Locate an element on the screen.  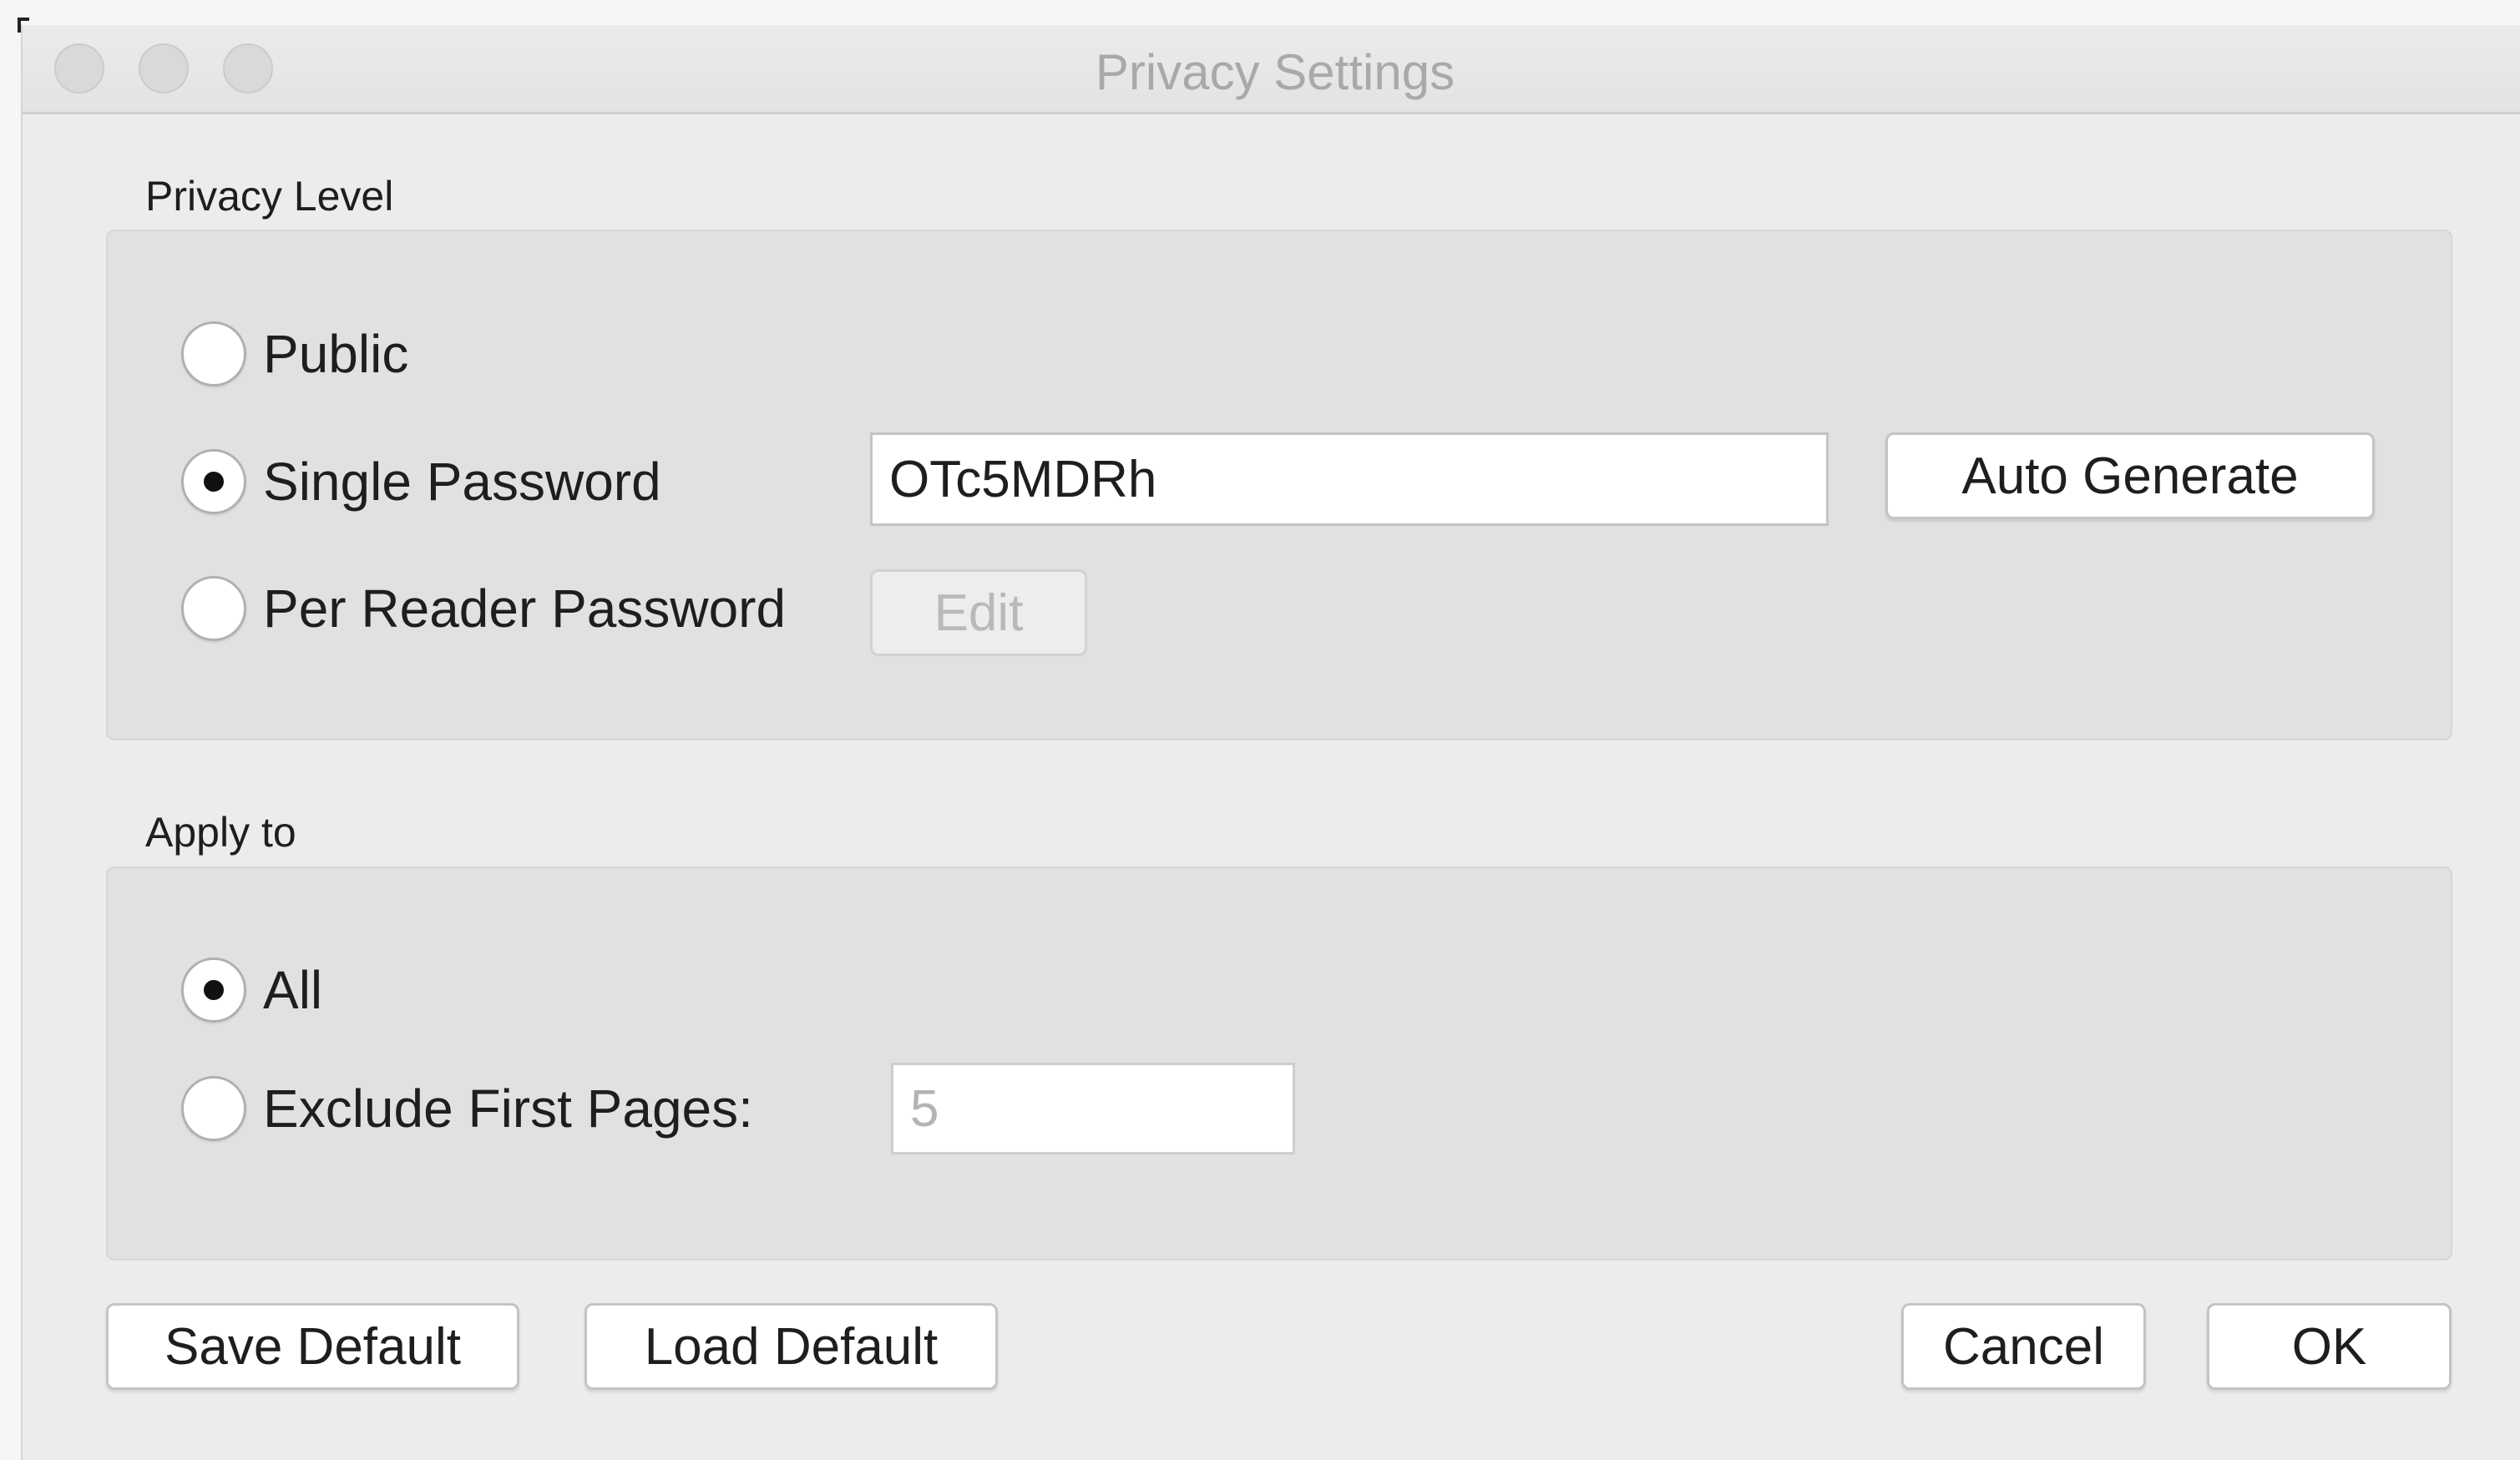
radio-all: All is located at coordinates (251, 990).